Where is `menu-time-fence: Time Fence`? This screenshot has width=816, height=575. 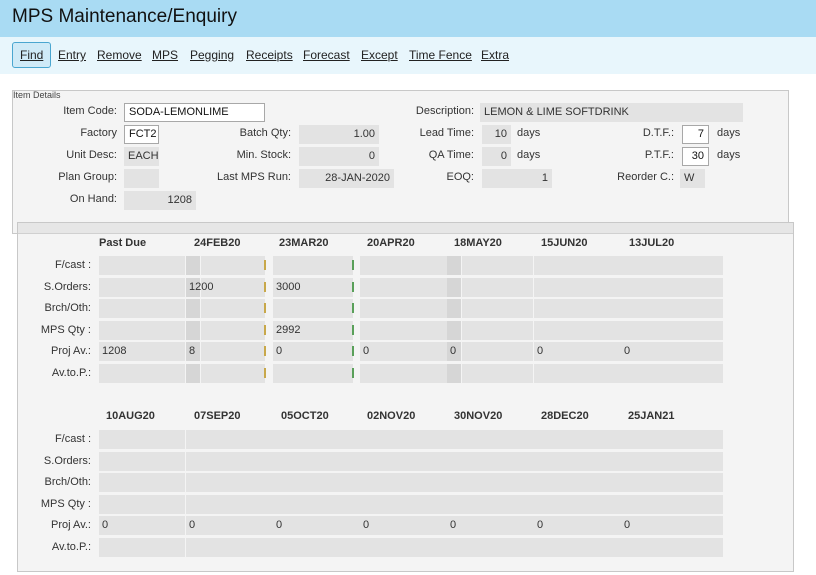 menu-time-fence: Time Fence is located at coordinates (440, 55).